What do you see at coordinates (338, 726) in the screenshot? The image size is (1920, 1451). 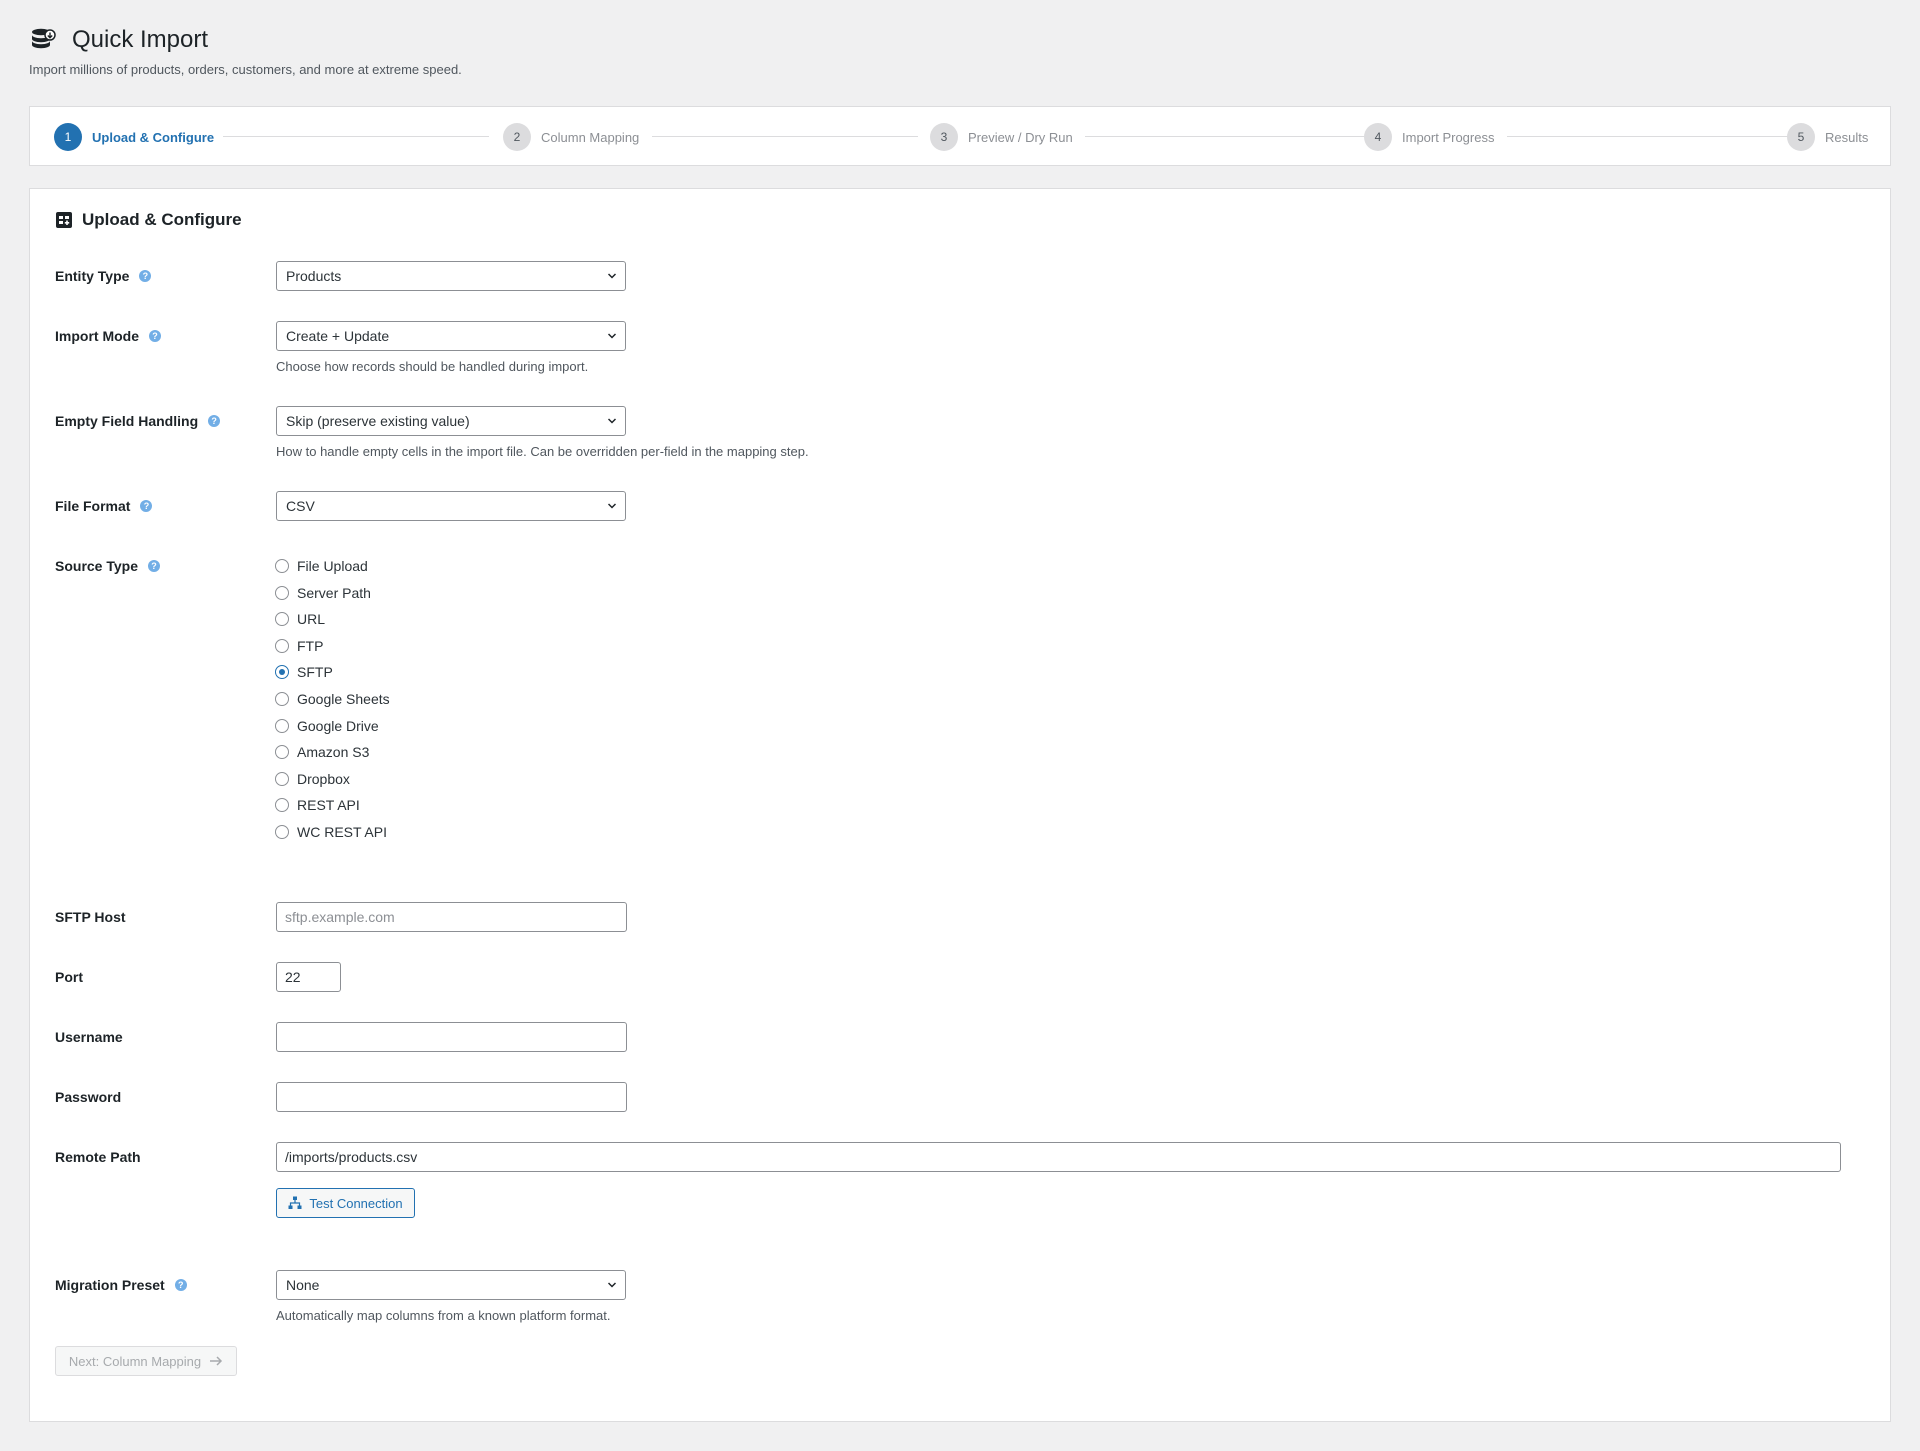 I see `source-type-option-label: Google Drive` at bounding box center [338, 726].